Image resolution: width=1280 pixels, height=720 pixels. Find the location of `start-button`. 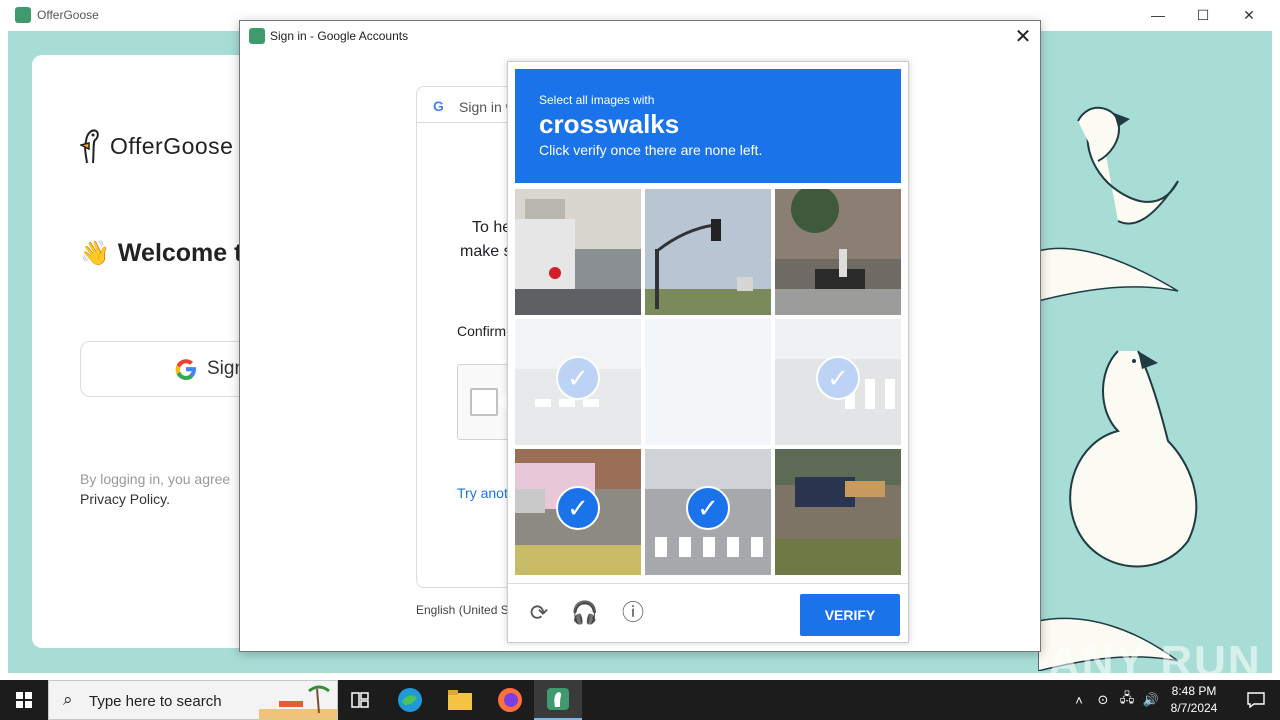

start-button is located at coordinates (24, 700).